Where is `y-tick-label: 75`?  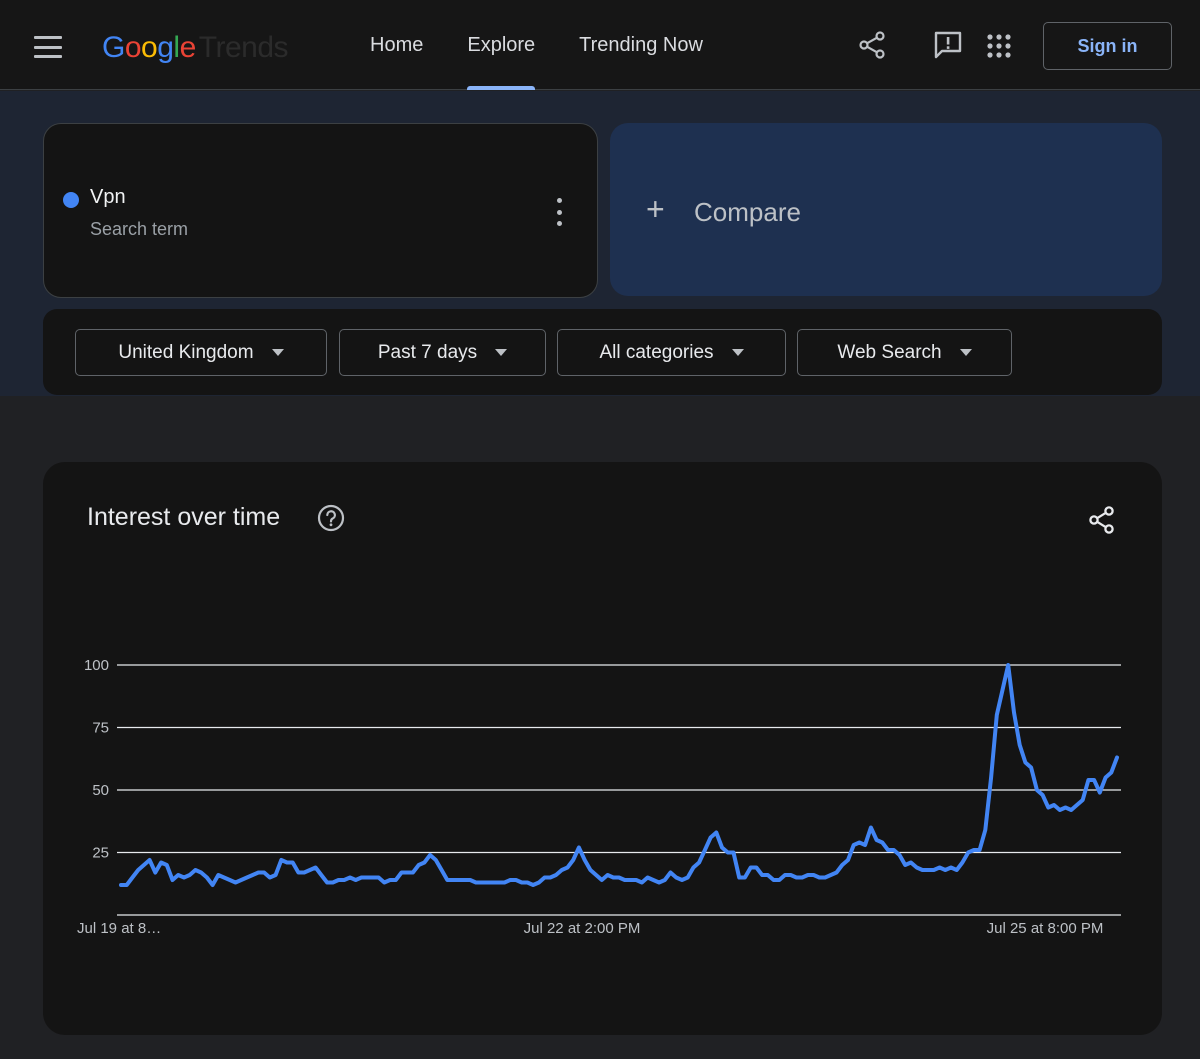 y-tick-label: 75 is located at coordinates (100, 728).